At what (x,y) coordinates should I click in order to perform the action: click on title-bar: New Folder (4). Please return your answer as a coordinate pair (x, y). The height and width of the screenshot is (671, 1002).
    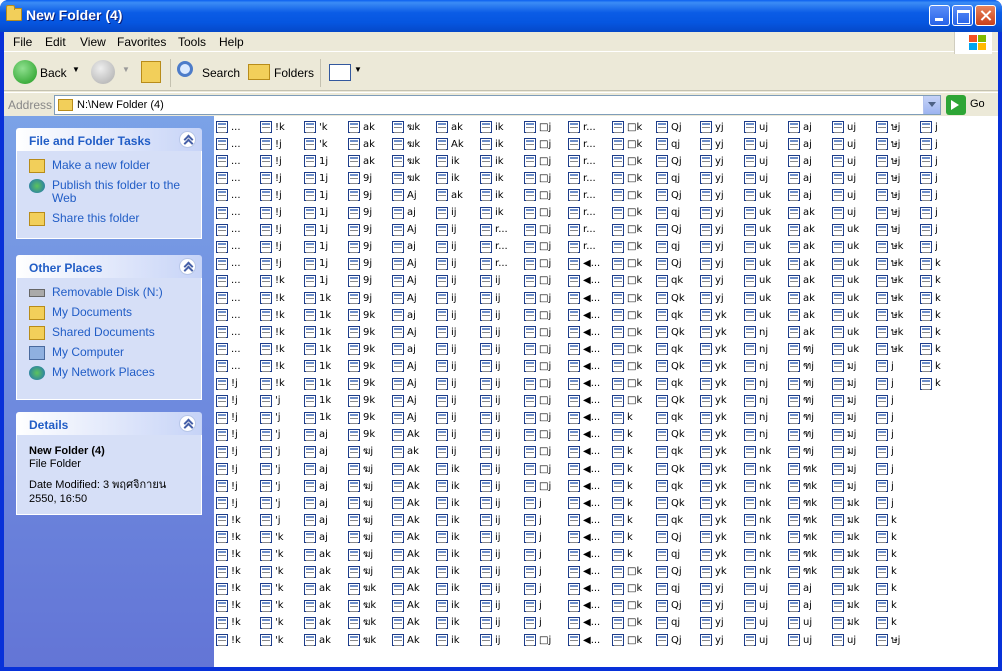
    Looking at the image, I should click on (501, 16).